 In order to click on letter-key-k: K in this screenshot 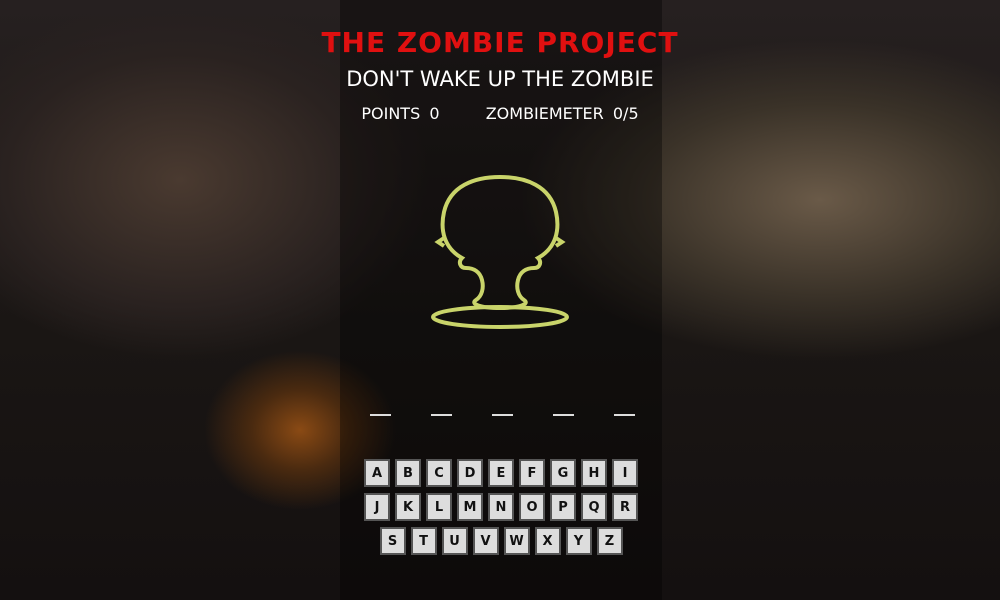, I will do `click(408, 507)`.